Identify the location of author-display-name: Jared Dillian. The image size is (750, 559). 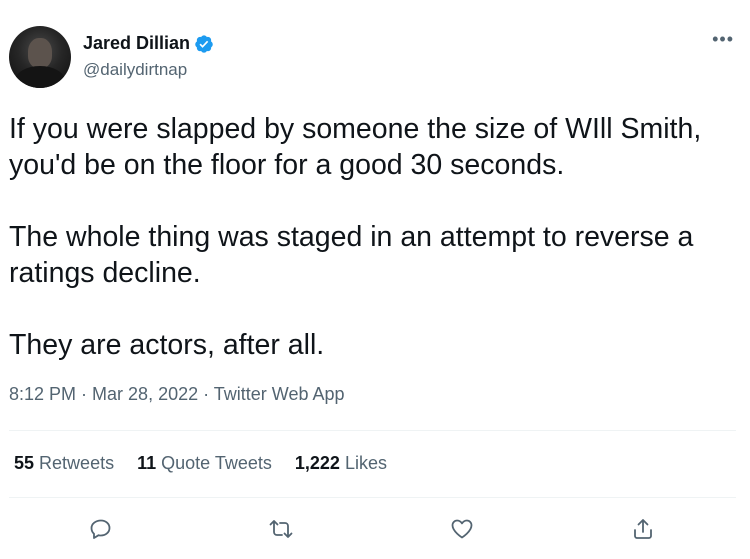
(136, 43).